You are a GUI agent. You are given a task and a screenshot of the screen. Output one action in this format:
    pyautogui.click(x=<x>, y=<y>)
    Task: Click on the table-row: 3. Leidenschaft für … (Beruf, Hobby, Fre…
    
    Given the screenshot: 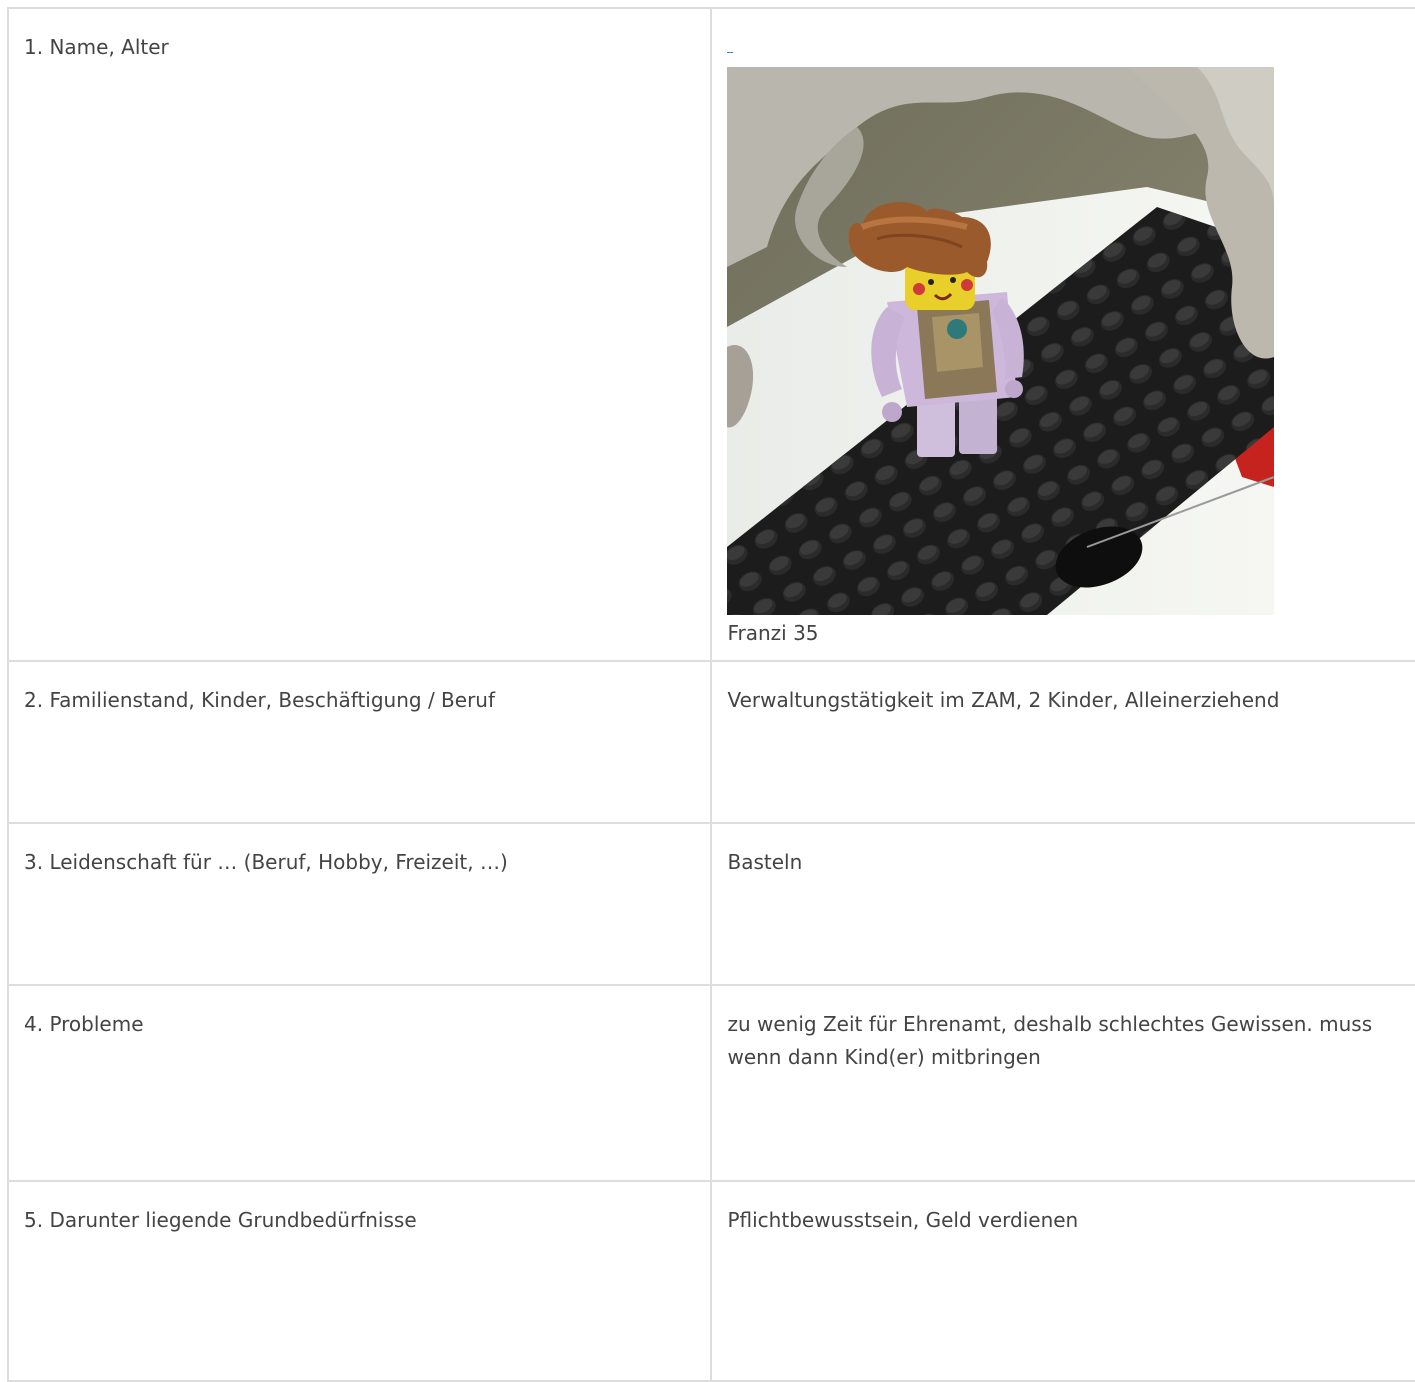 What is the action you would take?
    pyautogui.click(x=710, y=904)
    